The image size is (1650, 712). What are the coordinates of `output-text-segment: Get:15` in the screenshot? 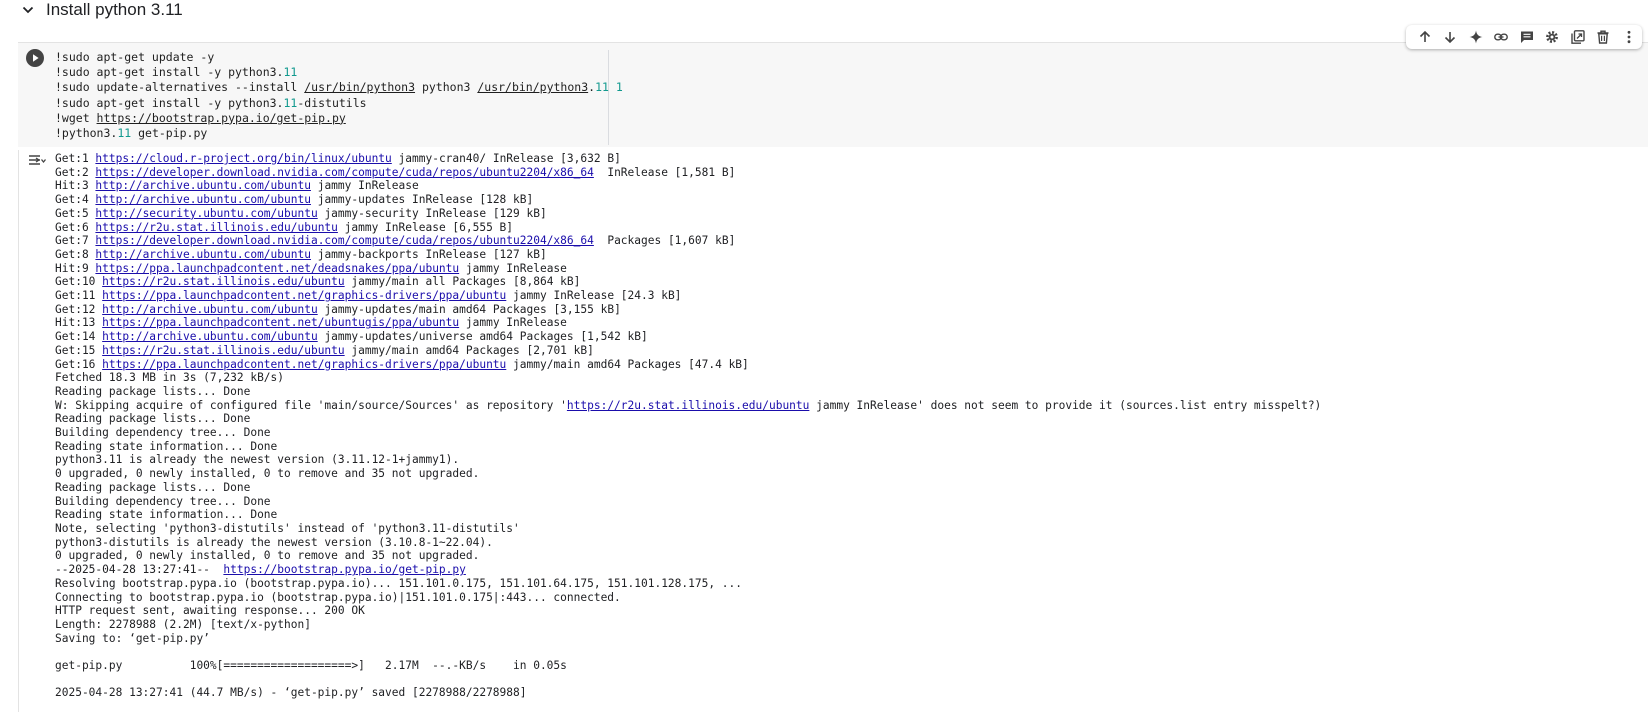 It's located at (79, 350).